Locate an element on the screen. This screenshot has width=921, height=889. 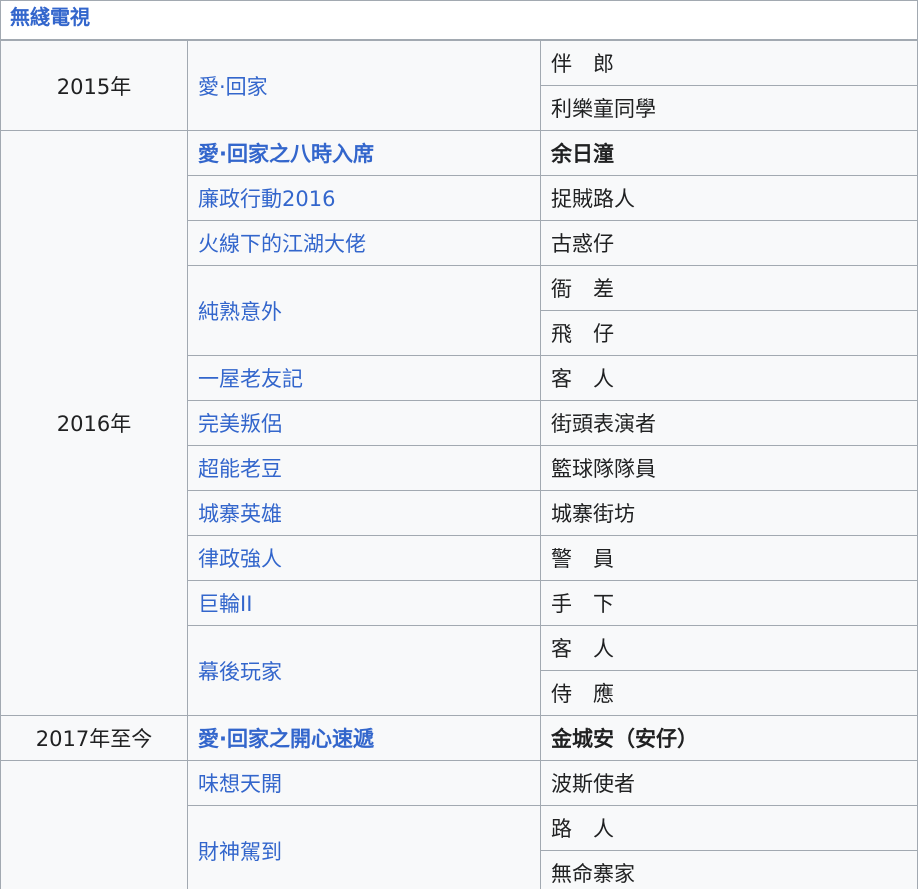
year-cell-2016: 2016年 is located at coordinates (94, 423).